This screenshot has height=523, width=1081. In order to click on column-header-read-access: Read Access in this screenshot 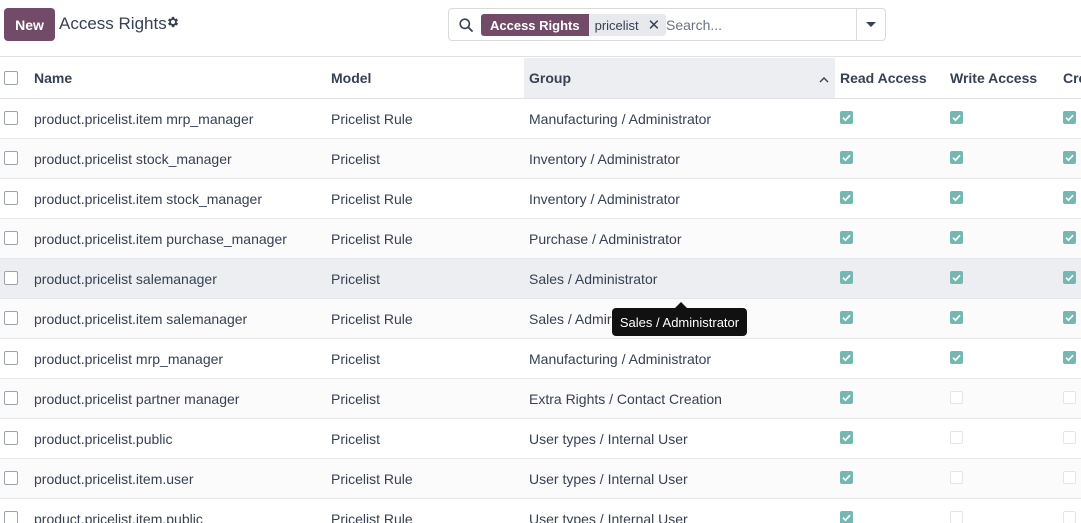, I will do `click(892, 78)`.